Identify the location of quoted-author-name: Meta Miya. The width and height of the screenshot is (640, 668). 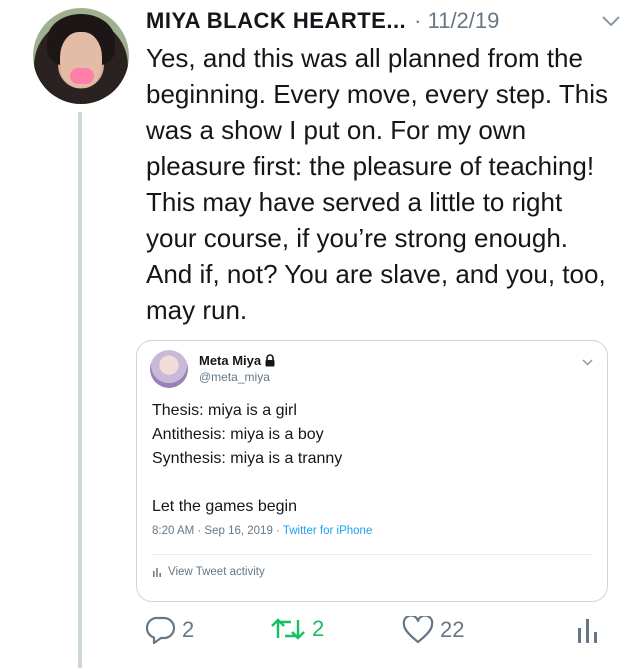
(237, 360).